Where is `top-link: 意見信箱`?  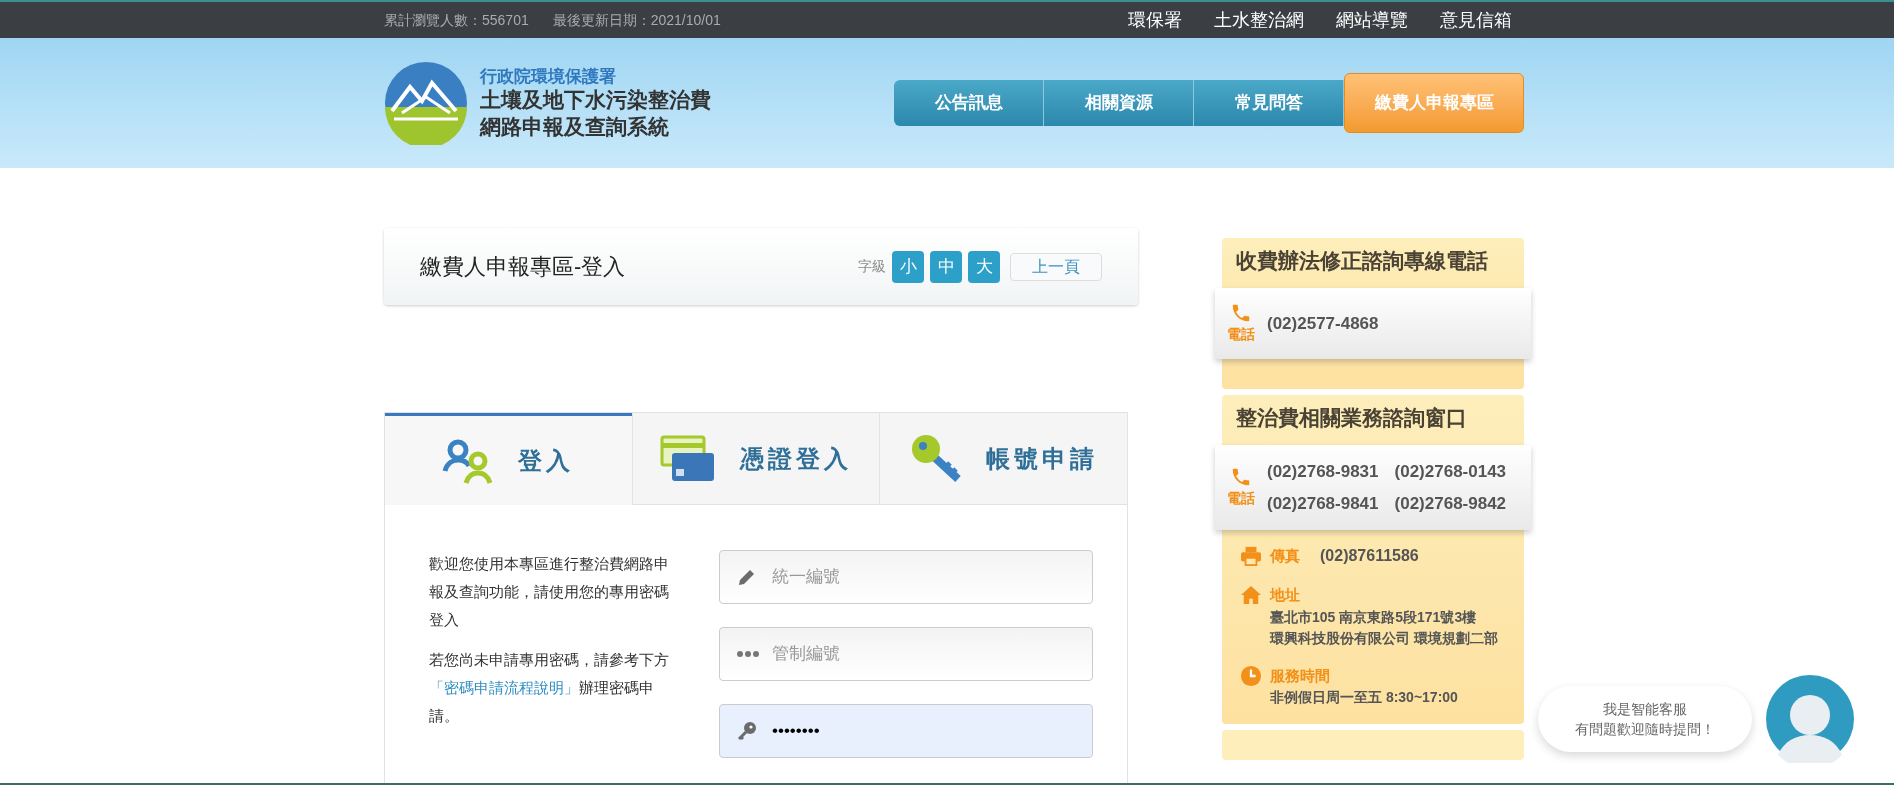 top-link: 意見信箱 is located at coordinates (1476, 20).